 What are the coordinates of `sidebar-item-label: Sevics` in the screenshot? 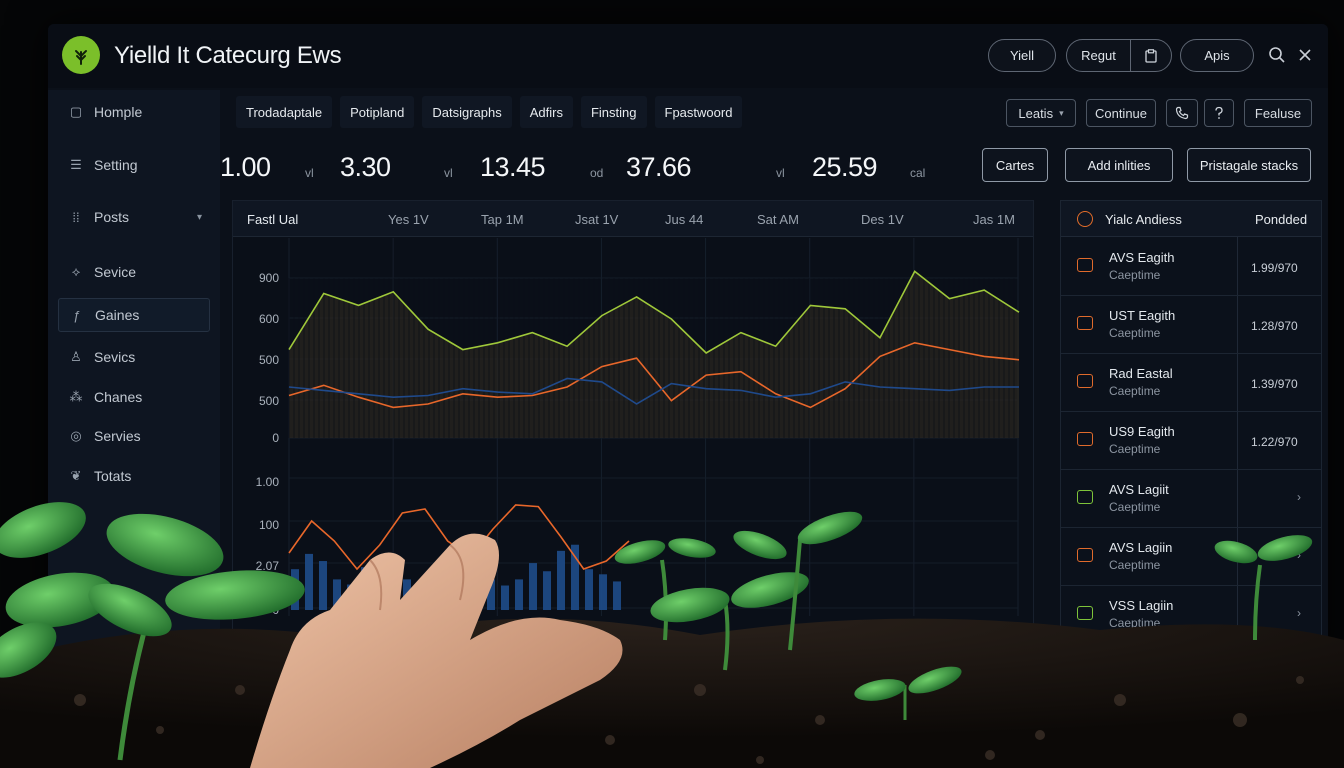 It's located at (115, 357).